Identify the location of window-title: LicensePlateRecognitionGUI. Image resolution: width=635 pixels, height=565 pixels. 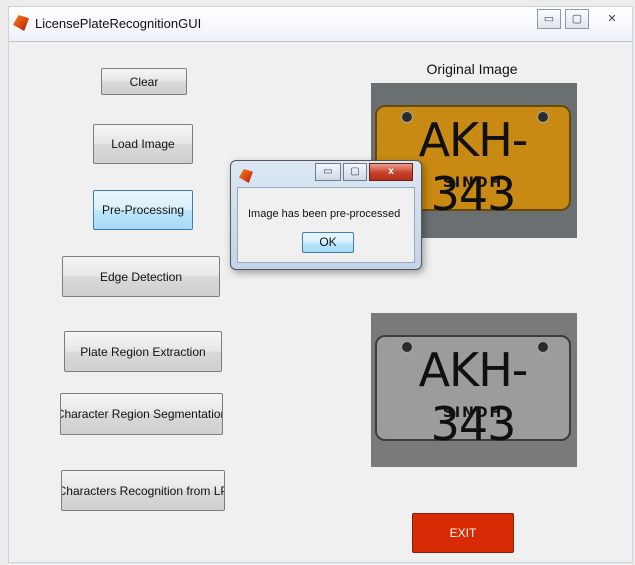
(118, 23).